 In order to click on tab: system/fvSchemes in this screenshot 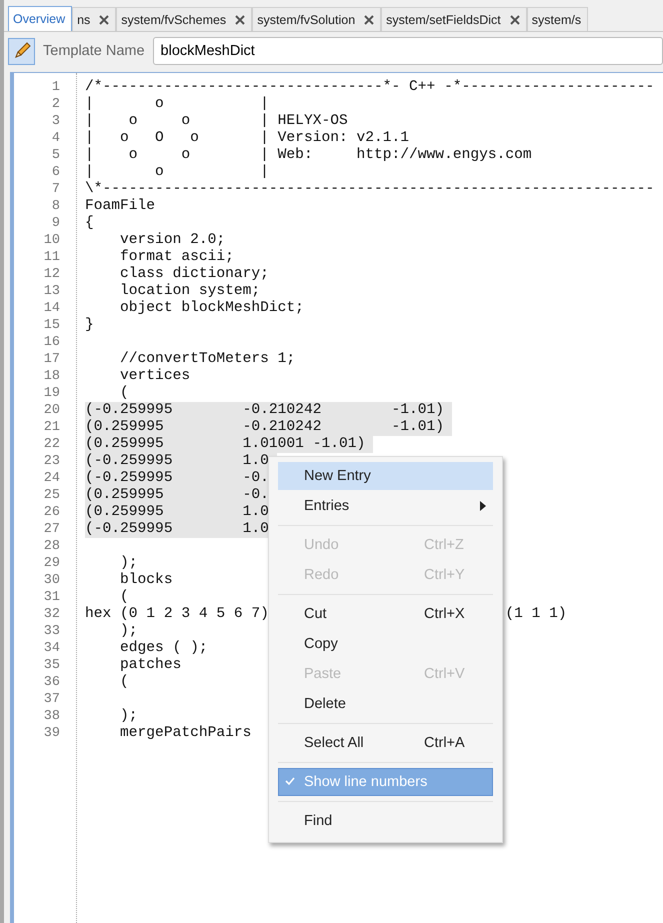, I will do `click(184, 19)`.